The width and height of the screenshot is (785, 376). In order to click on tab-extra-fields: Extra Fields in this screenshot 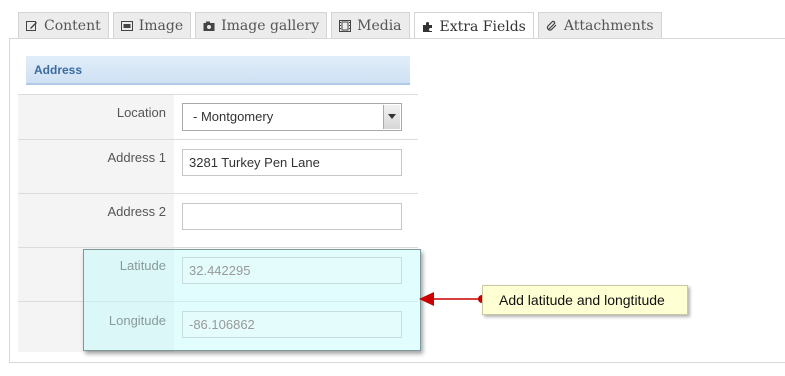, I will do `click(473, 26)`.